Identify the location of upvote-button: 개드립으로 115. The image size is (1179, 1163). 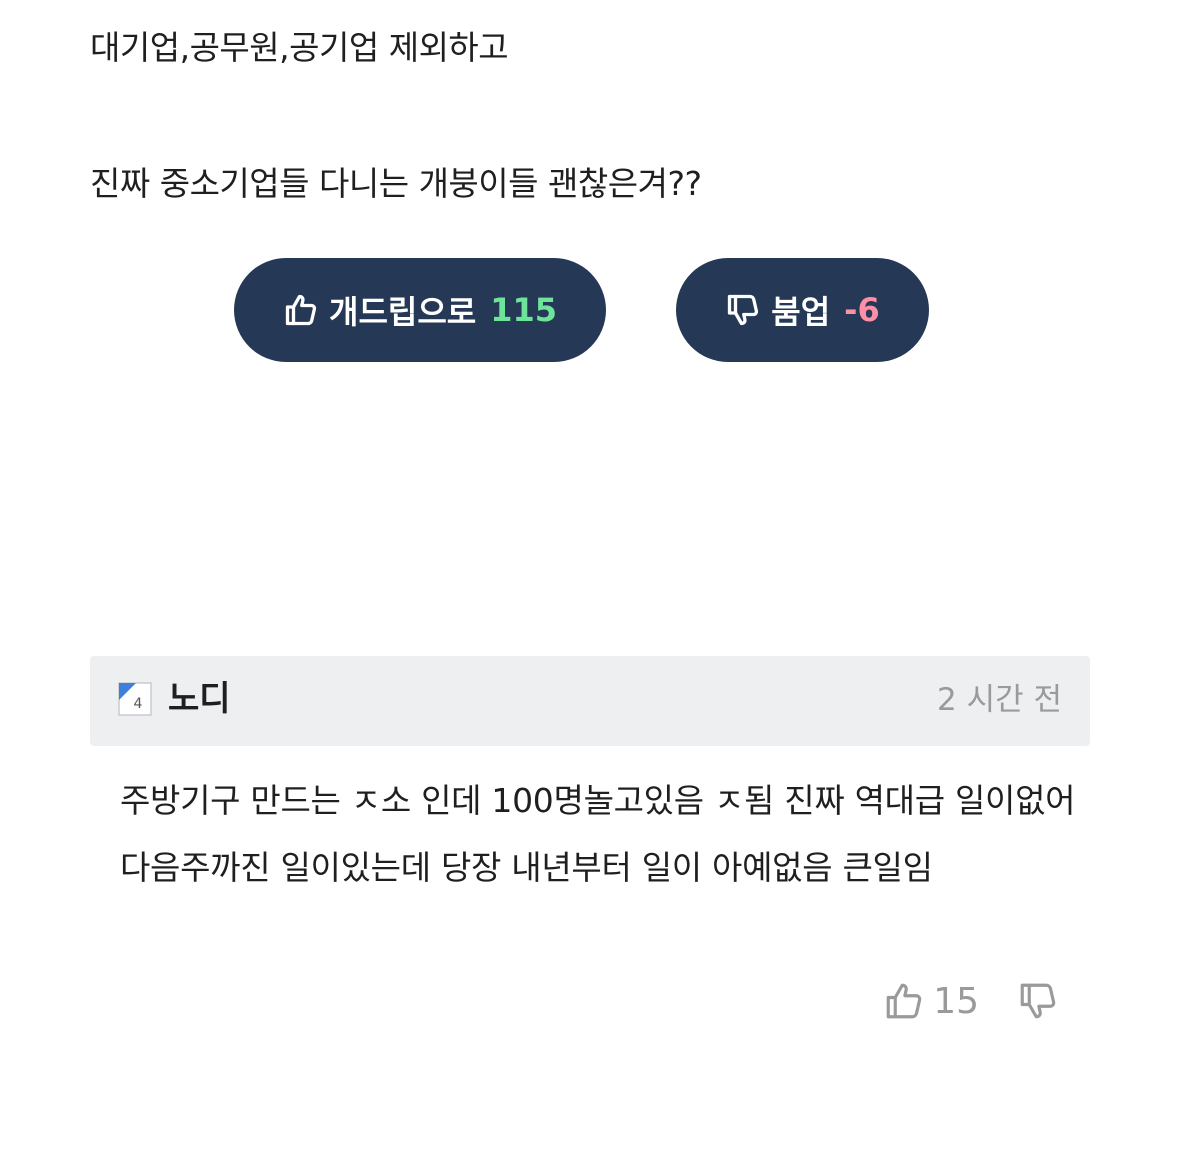
(420, 310).